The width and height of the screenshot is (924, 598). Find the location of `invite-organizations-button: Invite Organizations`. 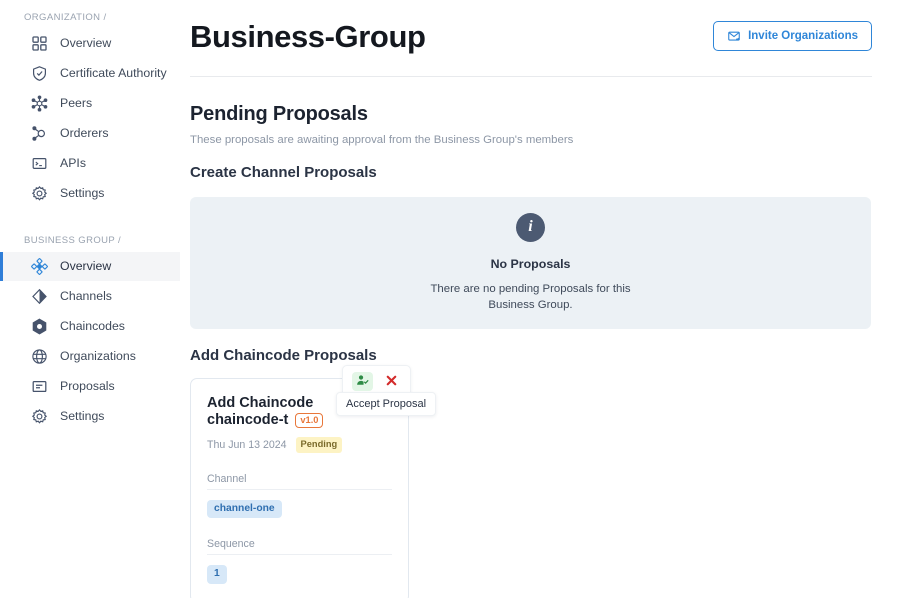

invite-organizations-button: Invite Organizations is located at coordinates (792, 36).